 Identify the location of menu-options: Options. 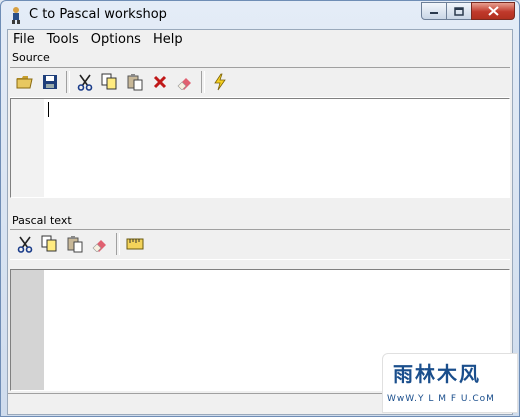
(117, 39).